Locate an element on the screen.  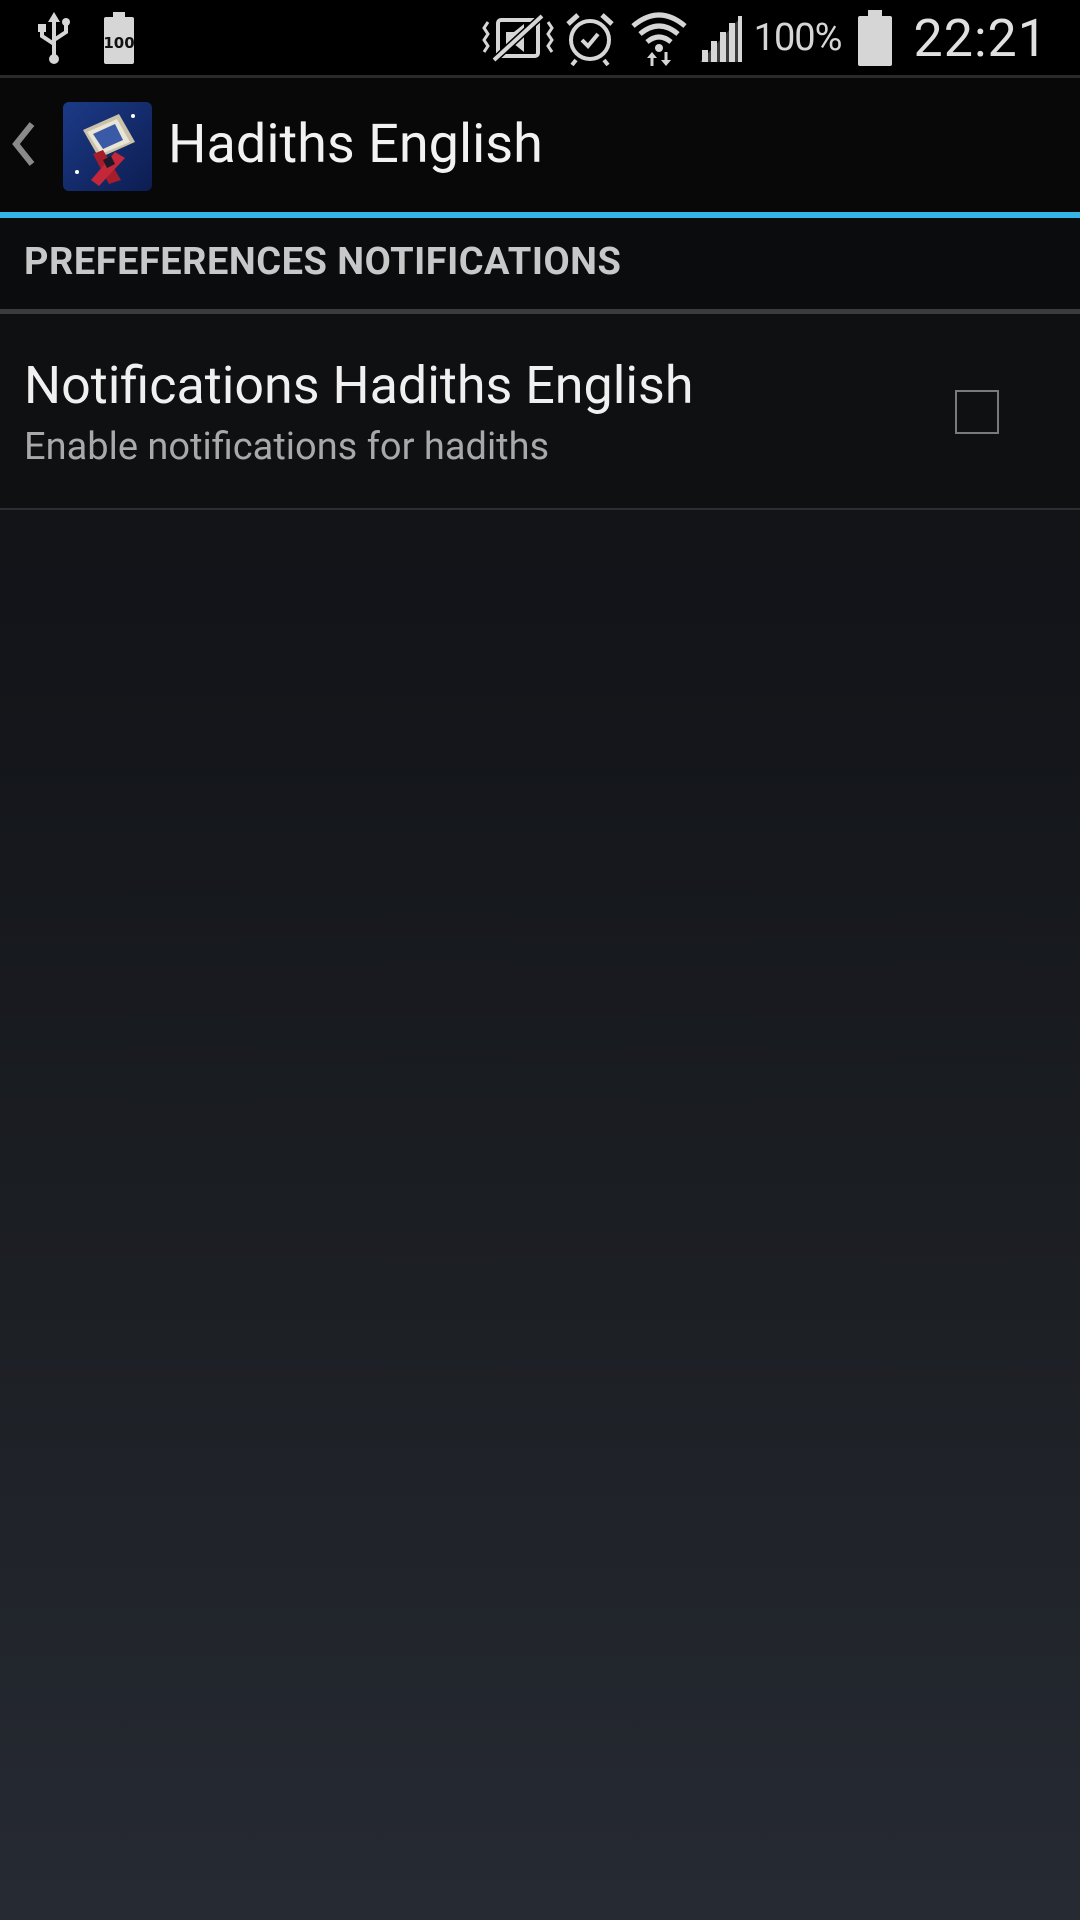
preference-summary: Enable notifications for hadiths is located at coordinates (287, 447).